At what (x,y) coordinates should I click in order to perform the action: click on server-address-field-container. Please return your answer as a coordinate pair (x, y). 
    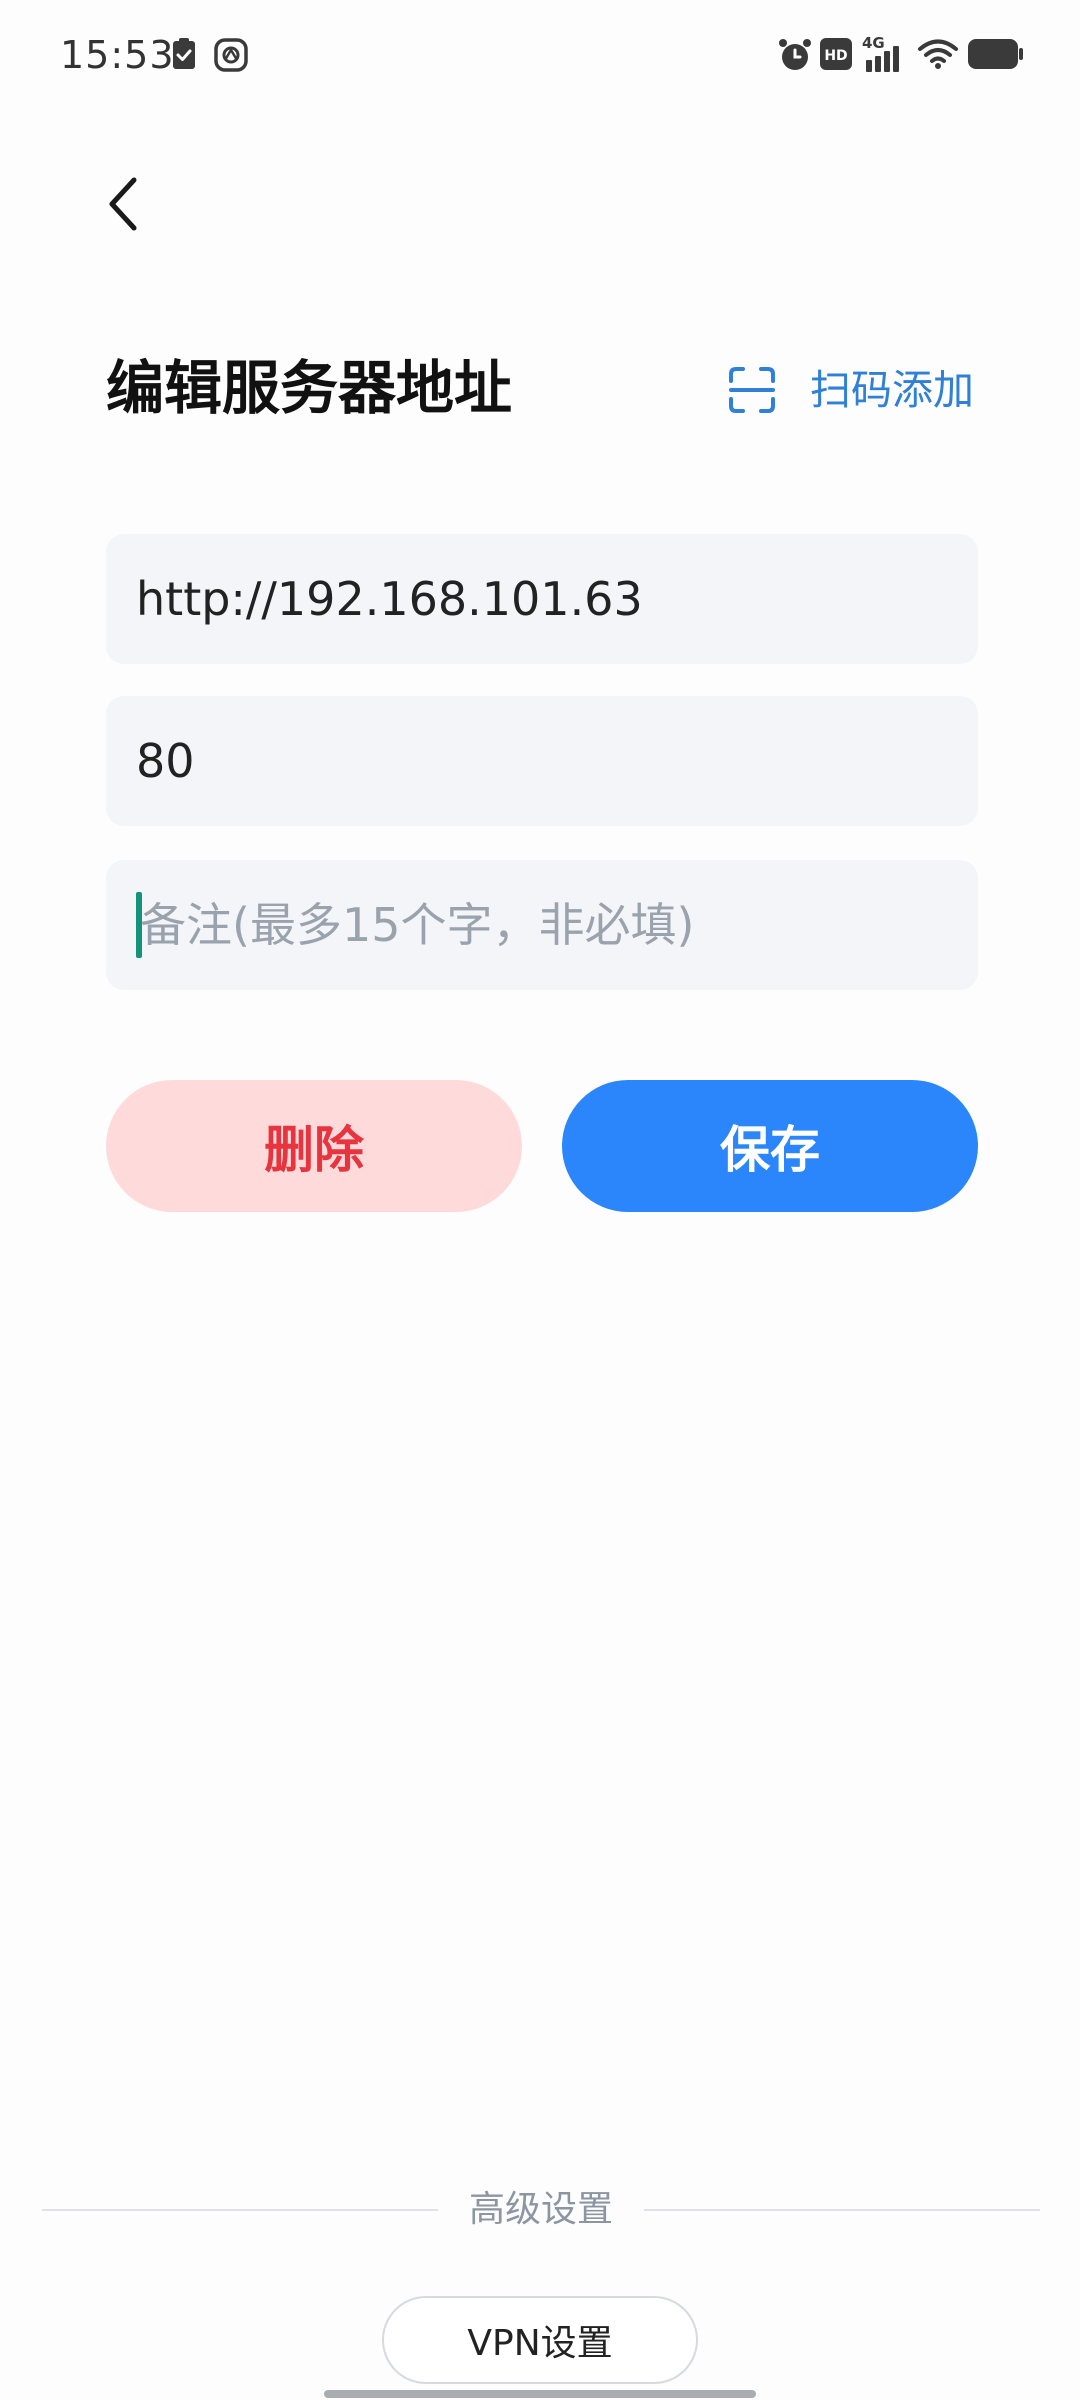
    Looking at the image, I should click on (542, 599).